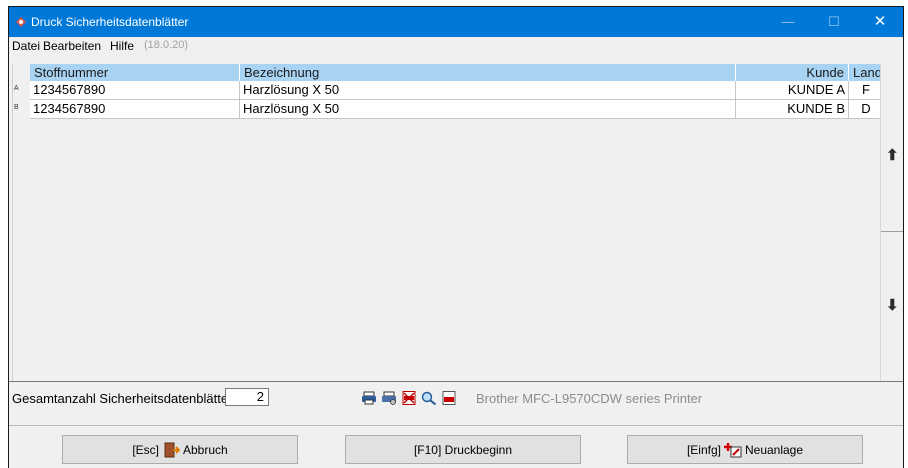 Image resolution: width=908 pixels, height=468 pixels. Describe the element at coordinates (247, 397) in the screenshot. I see `total-count-field: 2` at that location.